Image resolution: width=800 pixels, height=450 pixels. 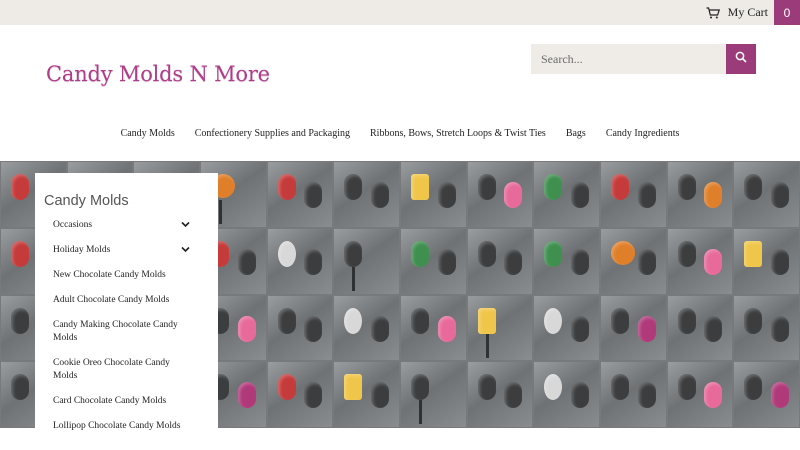 I want to click on sidebar-item-adult-chocolate-candy-molds: Adult Chocolate Candy Molds, so click(x=126, y=300).